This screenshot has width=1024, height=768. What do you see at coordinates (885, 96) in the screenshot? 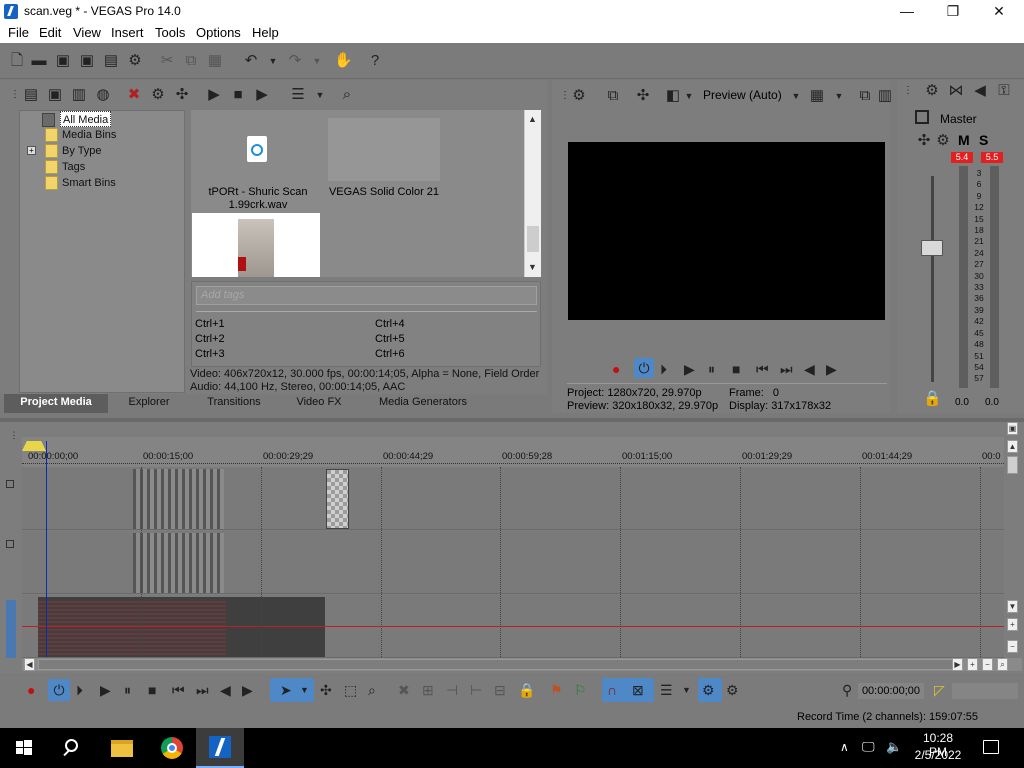
I see `save-snapshot-icon: ▥` at bounding box center [885, 96].